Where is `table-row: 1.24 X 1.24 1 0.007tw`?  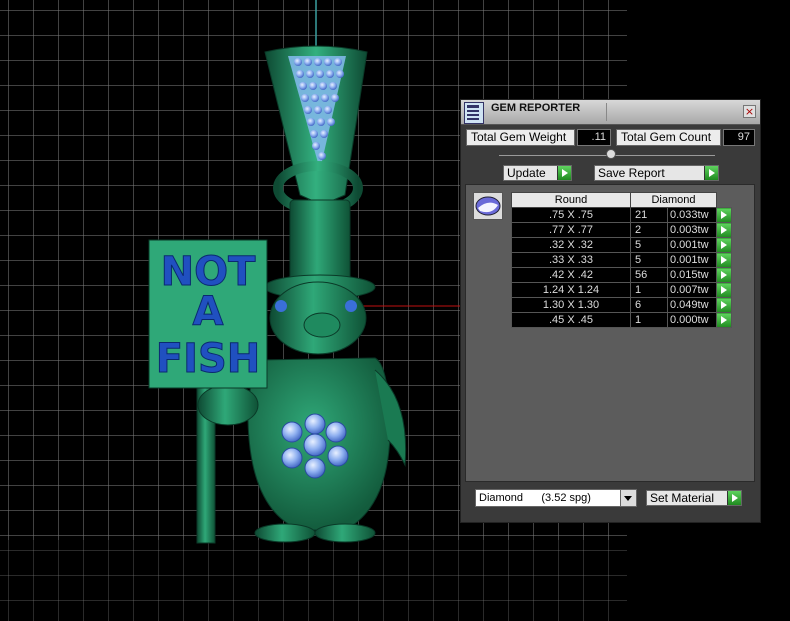 table-row: 1.24 X 1.24 1 0.007tw is located at coordinates (621, 290).